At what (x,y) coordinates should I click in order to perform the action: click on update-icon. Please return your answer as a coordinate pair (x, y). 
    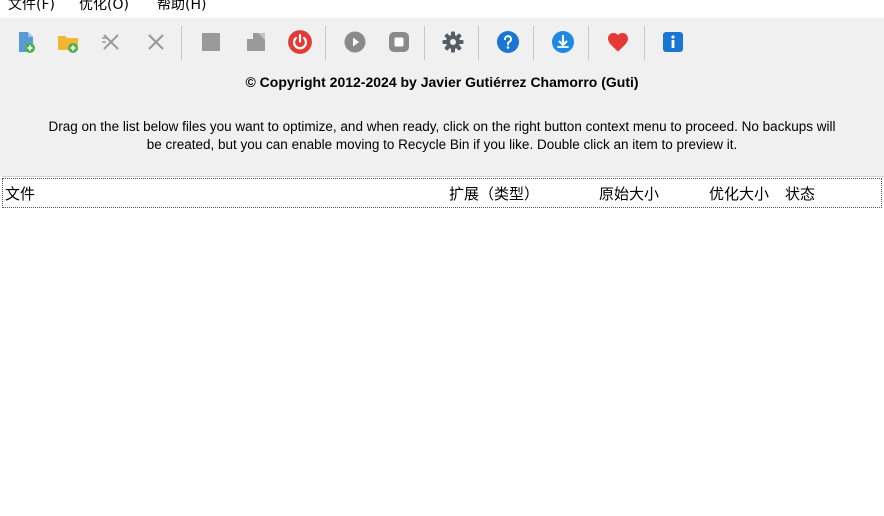
    Looking at the image, I should click on (563, 42).